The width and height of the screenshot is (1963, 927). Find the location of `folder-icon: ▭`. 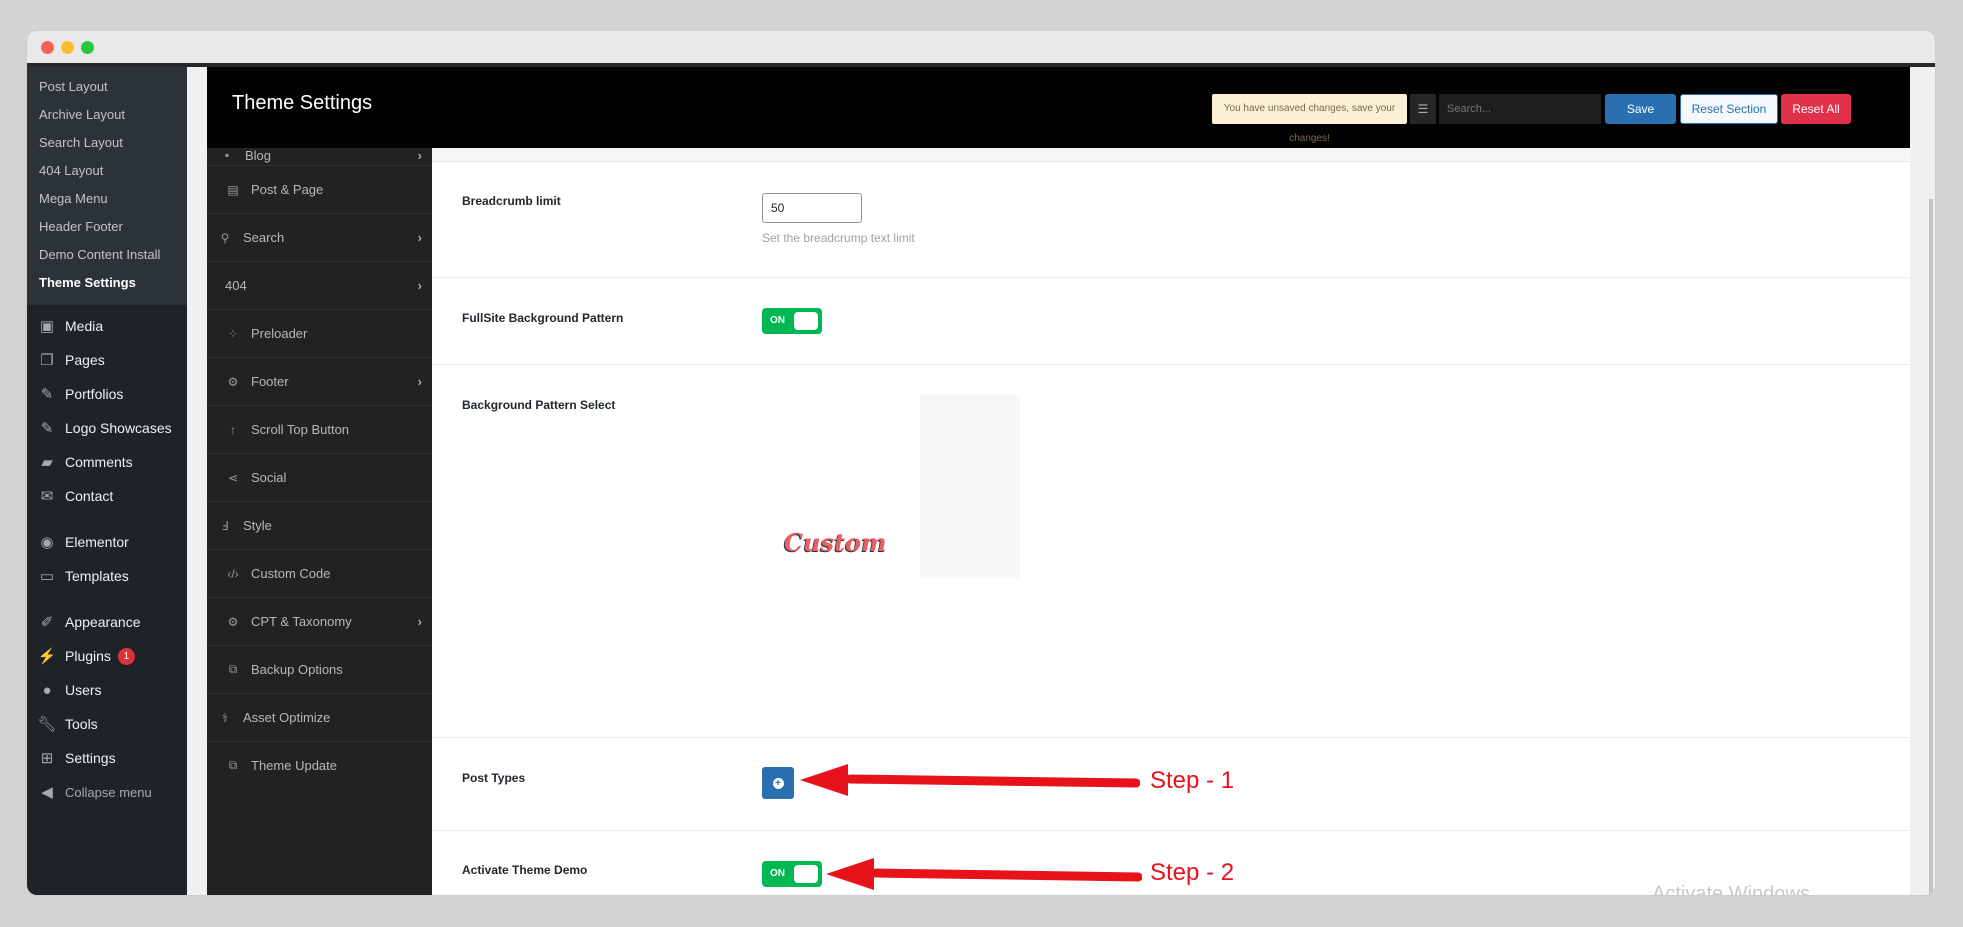

folder-icon: ▭ is located at coordinates (47, 576).